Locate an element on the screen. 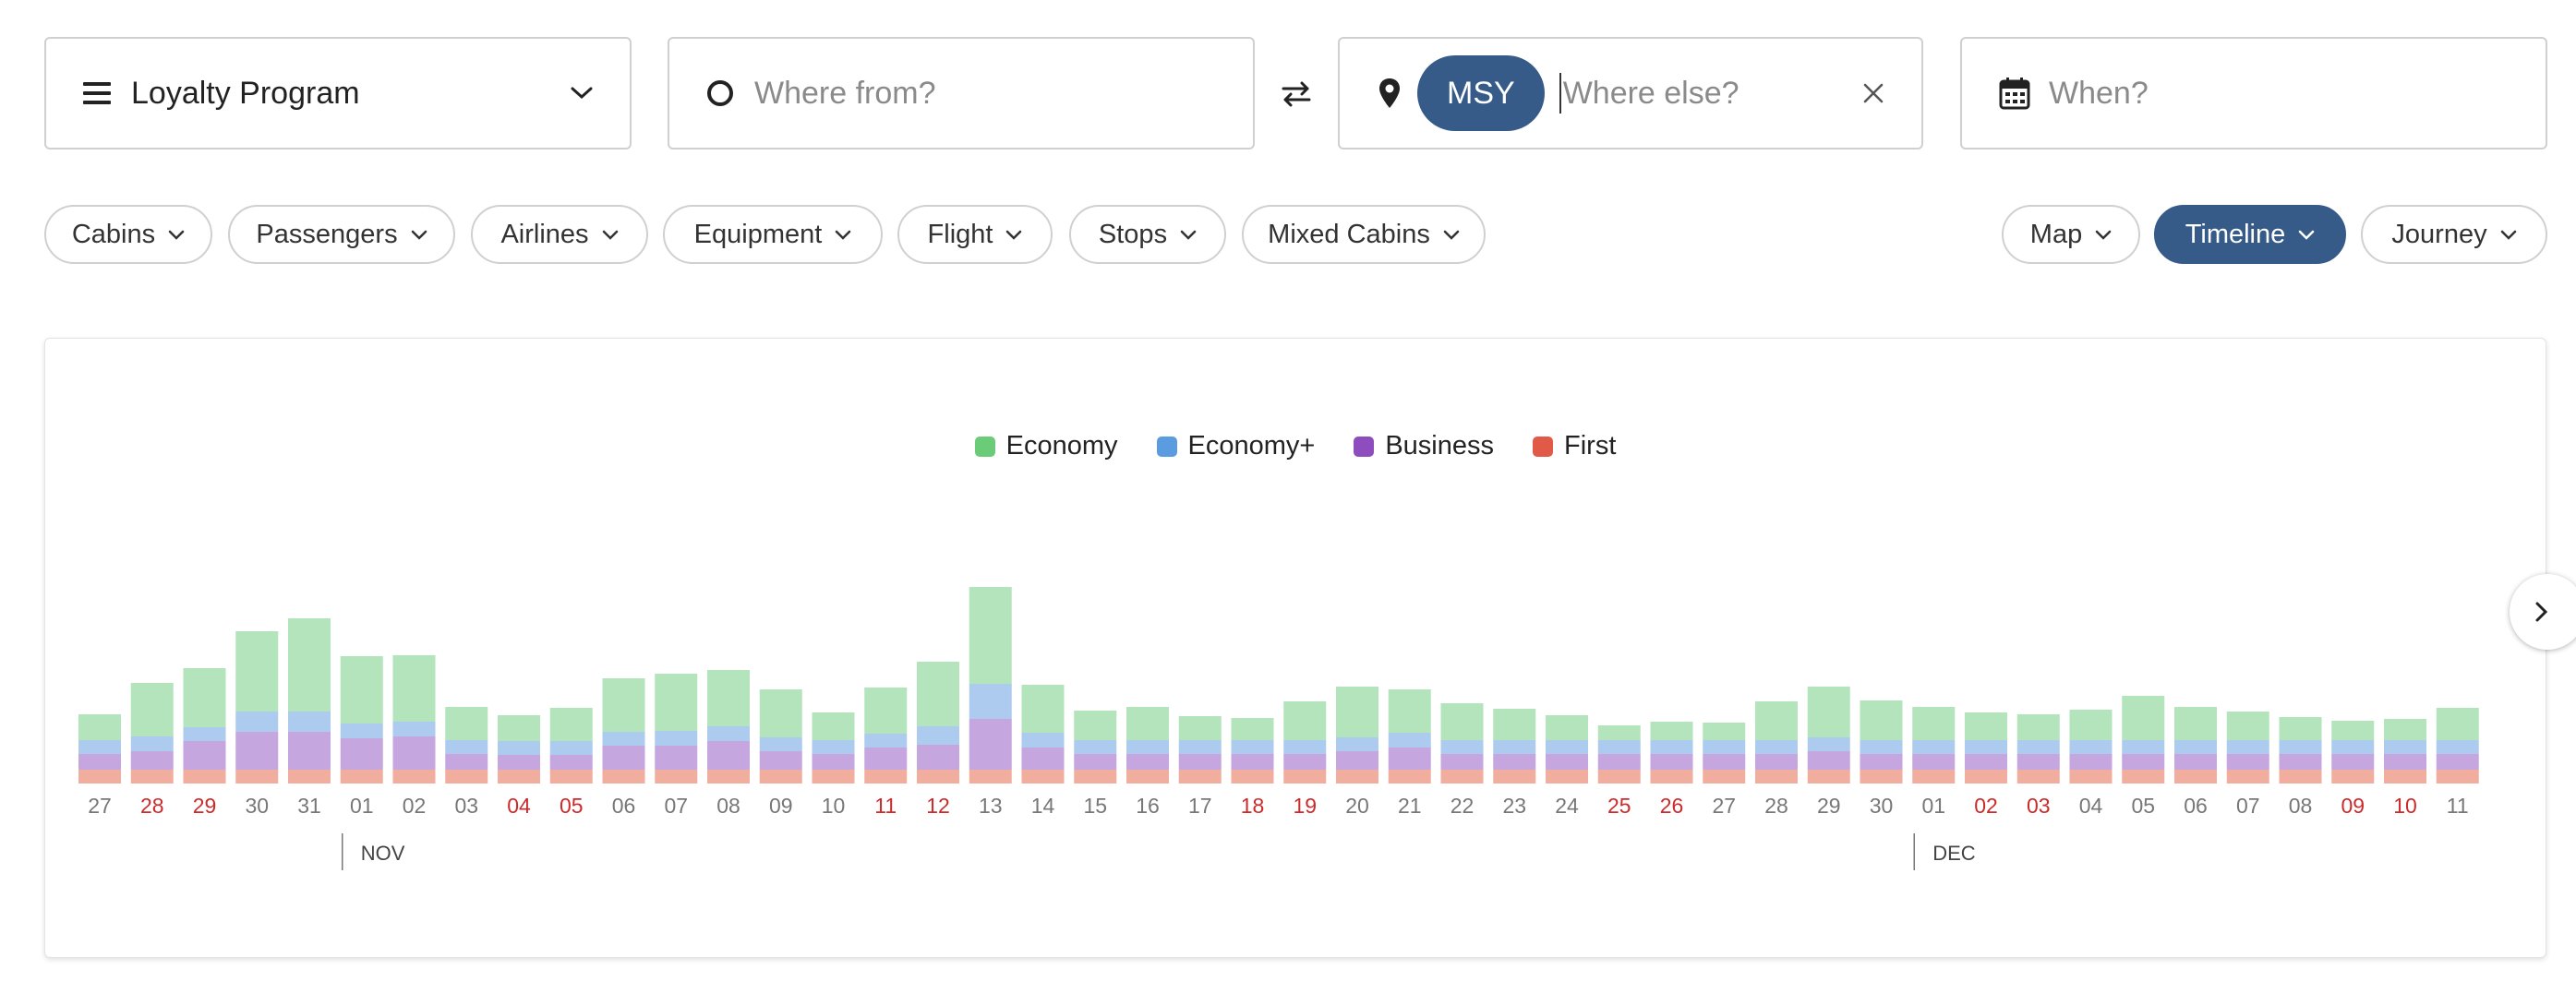  view-map: Map is located at coordinates (2071, 234).